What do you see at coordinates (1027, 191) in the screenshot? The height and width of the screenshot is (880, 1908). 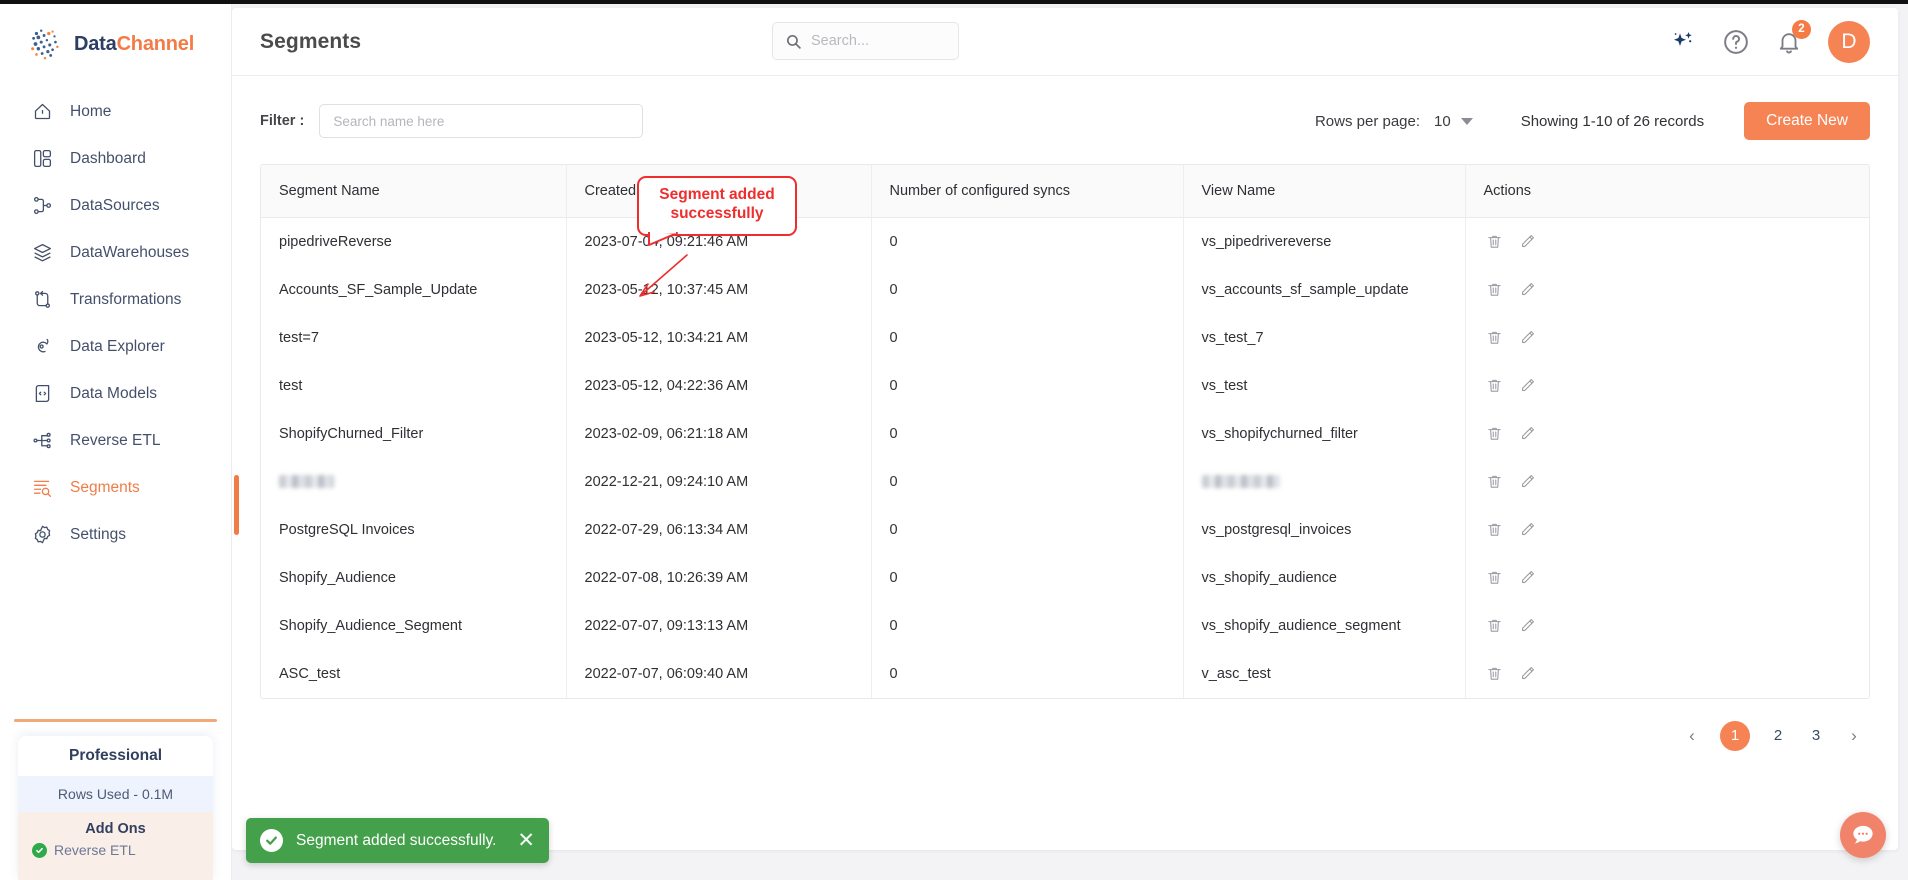 I see `column-header-syncs: Number of configured syncs` at bounding box center [1027, 191].